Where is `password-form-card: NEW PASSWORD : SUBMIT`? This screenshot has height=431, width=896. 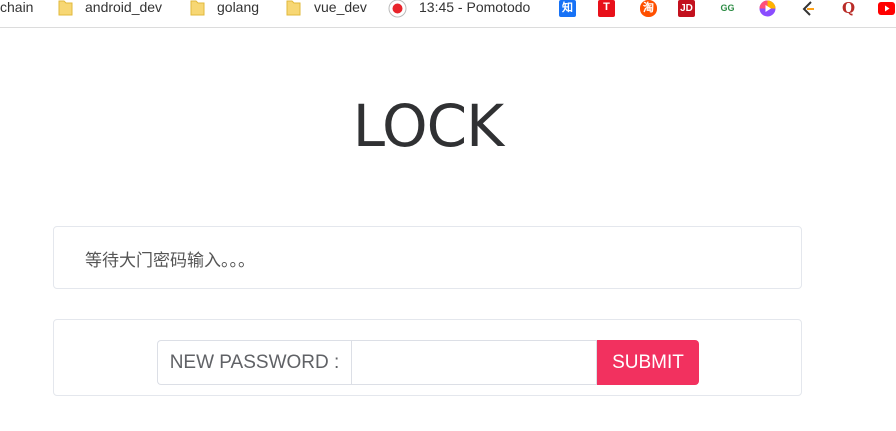
password-form-card: NEW PASSWORD : SUBMIT is located at coordinates (427, 357).